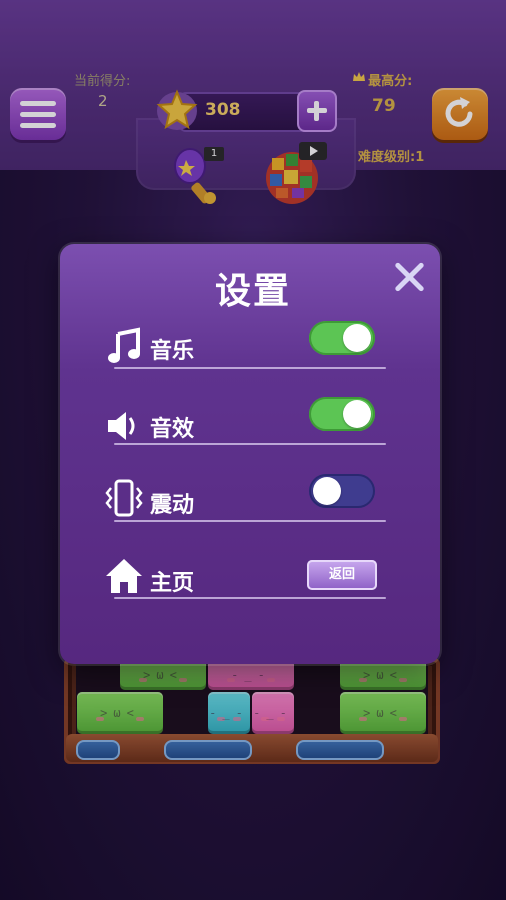 This screenshot has height=900, width=506. What do you see at coordinates (172, 351) in the screenshot?
I see `music-label: 音乐` at bounding box center [172, 351].